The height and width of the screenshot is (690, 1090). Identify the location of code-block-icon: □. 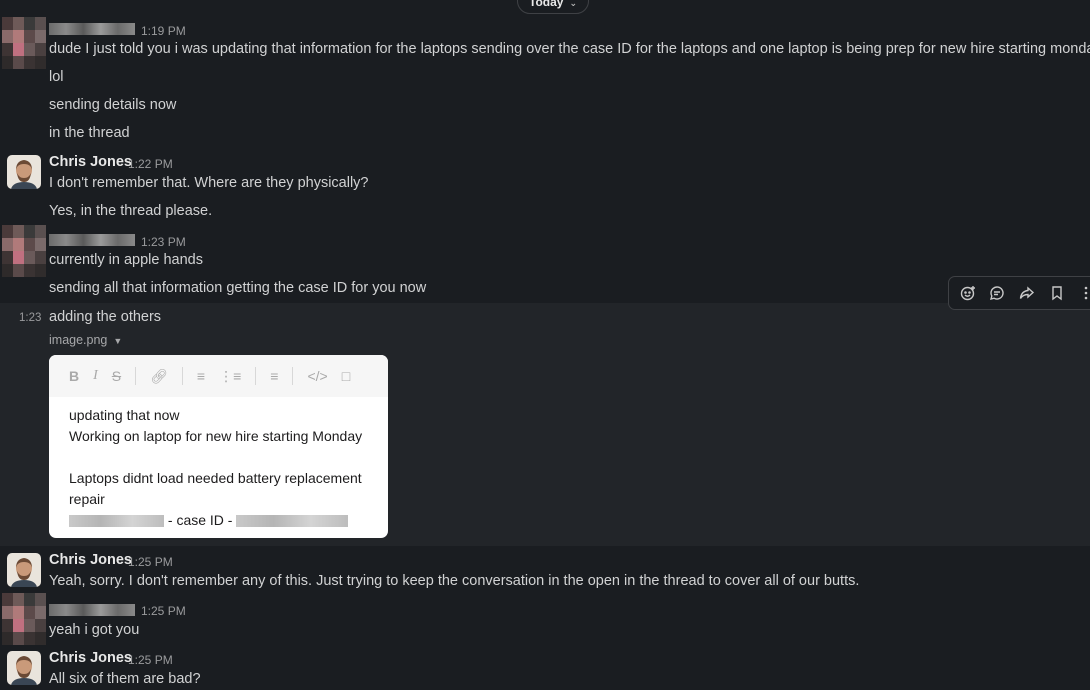
(346, 376).